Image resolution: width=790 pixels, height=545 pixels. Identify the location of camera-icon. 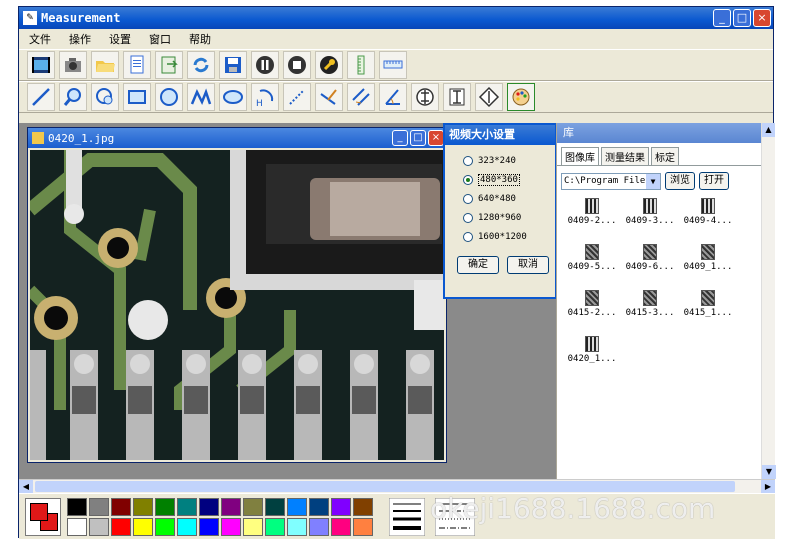
(73, 65).